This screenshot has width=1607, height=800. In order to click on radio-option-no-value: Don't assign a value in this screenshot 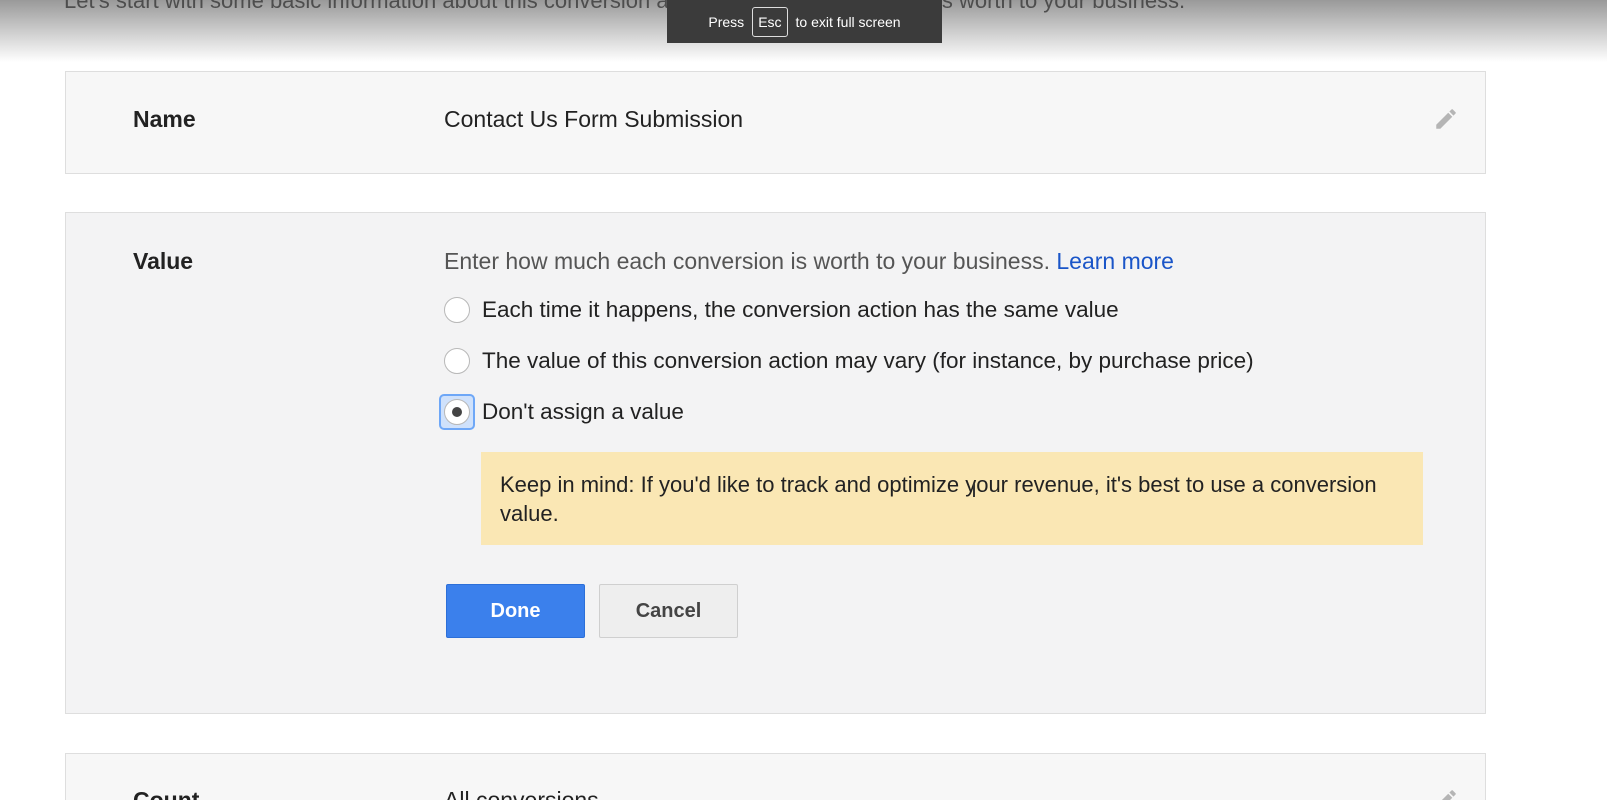, I will do `click(561, 412)`.